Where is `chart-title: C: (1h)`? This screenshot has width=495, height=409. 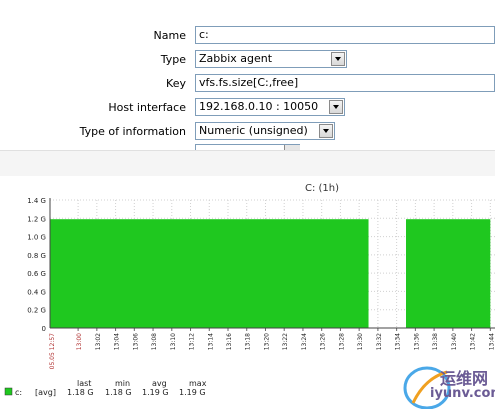 chart-title: C: (1h) is located at coordinates (322, 188).